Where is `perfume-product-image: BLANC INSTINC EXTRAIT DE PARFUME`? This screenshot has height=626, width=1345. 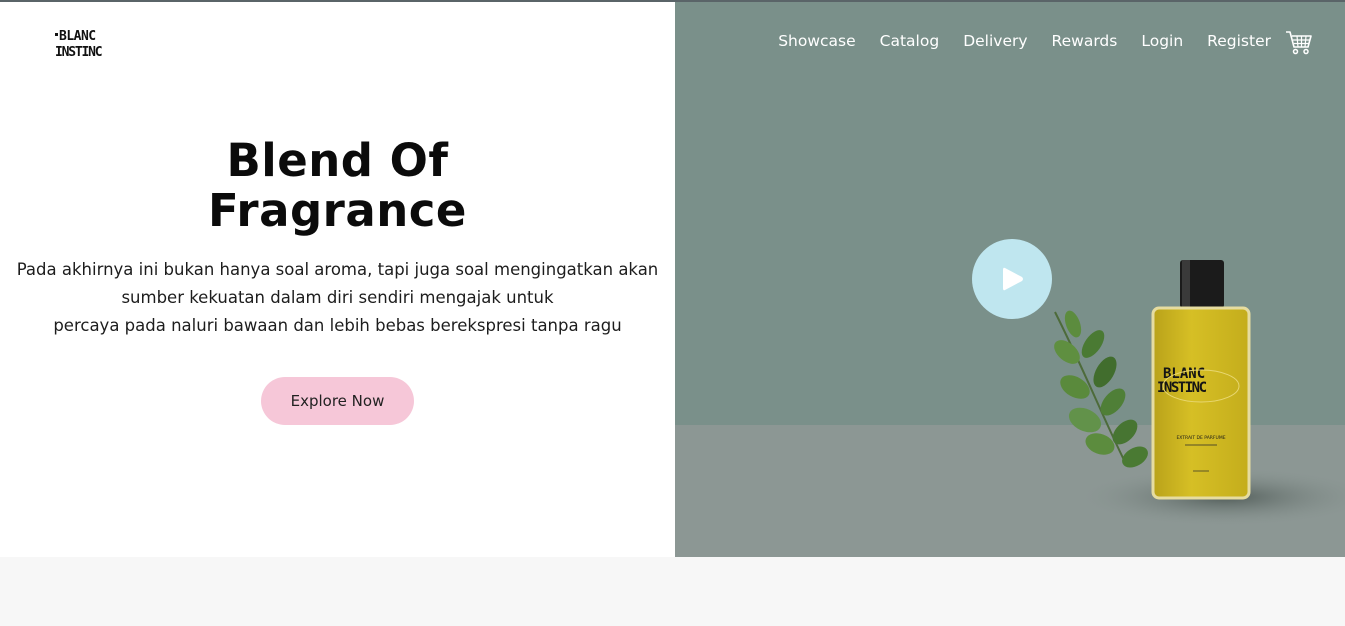 perfume-product-image: BLANC INSTINC EXTRAIT DE PARFUME is located at coordinates (1199, 393).